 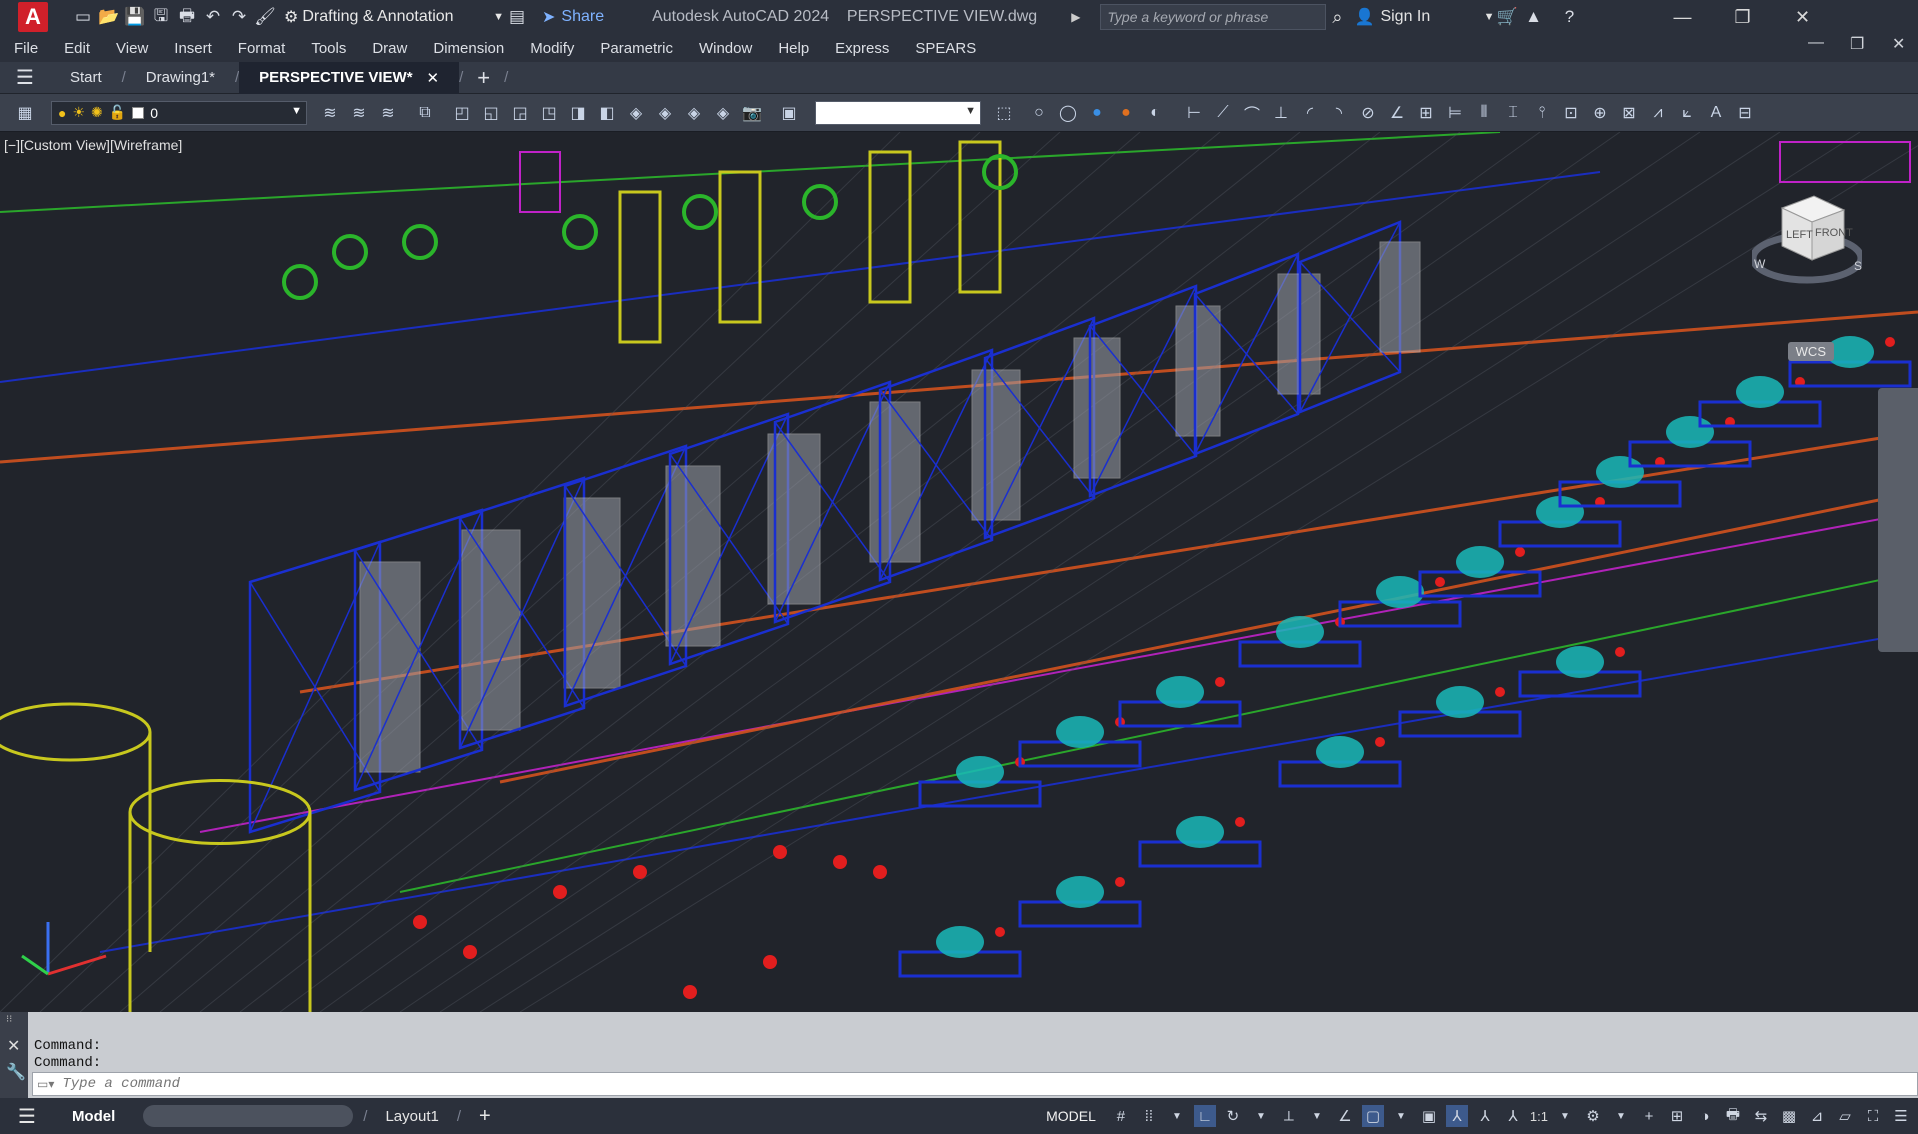 I want to click on chevron-right-icon: ▶, so click(x=1075, y=17).